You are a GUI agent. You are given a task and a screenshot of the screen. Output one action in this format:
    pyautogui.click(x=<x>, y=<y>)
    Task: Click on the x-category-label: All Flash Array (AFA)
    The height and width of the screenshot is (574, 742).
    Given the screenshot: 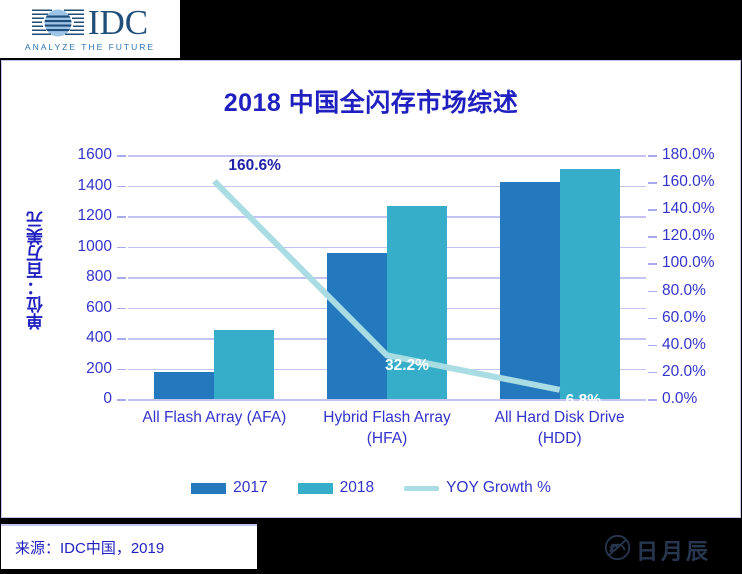 What is the action you would take?
    pyautogui.click(x=214, y=417)
    